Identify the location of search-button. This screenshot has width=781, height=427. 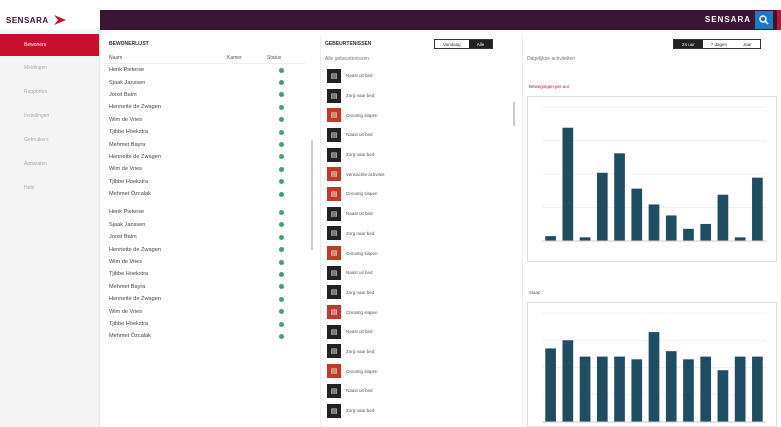
(764, 20).